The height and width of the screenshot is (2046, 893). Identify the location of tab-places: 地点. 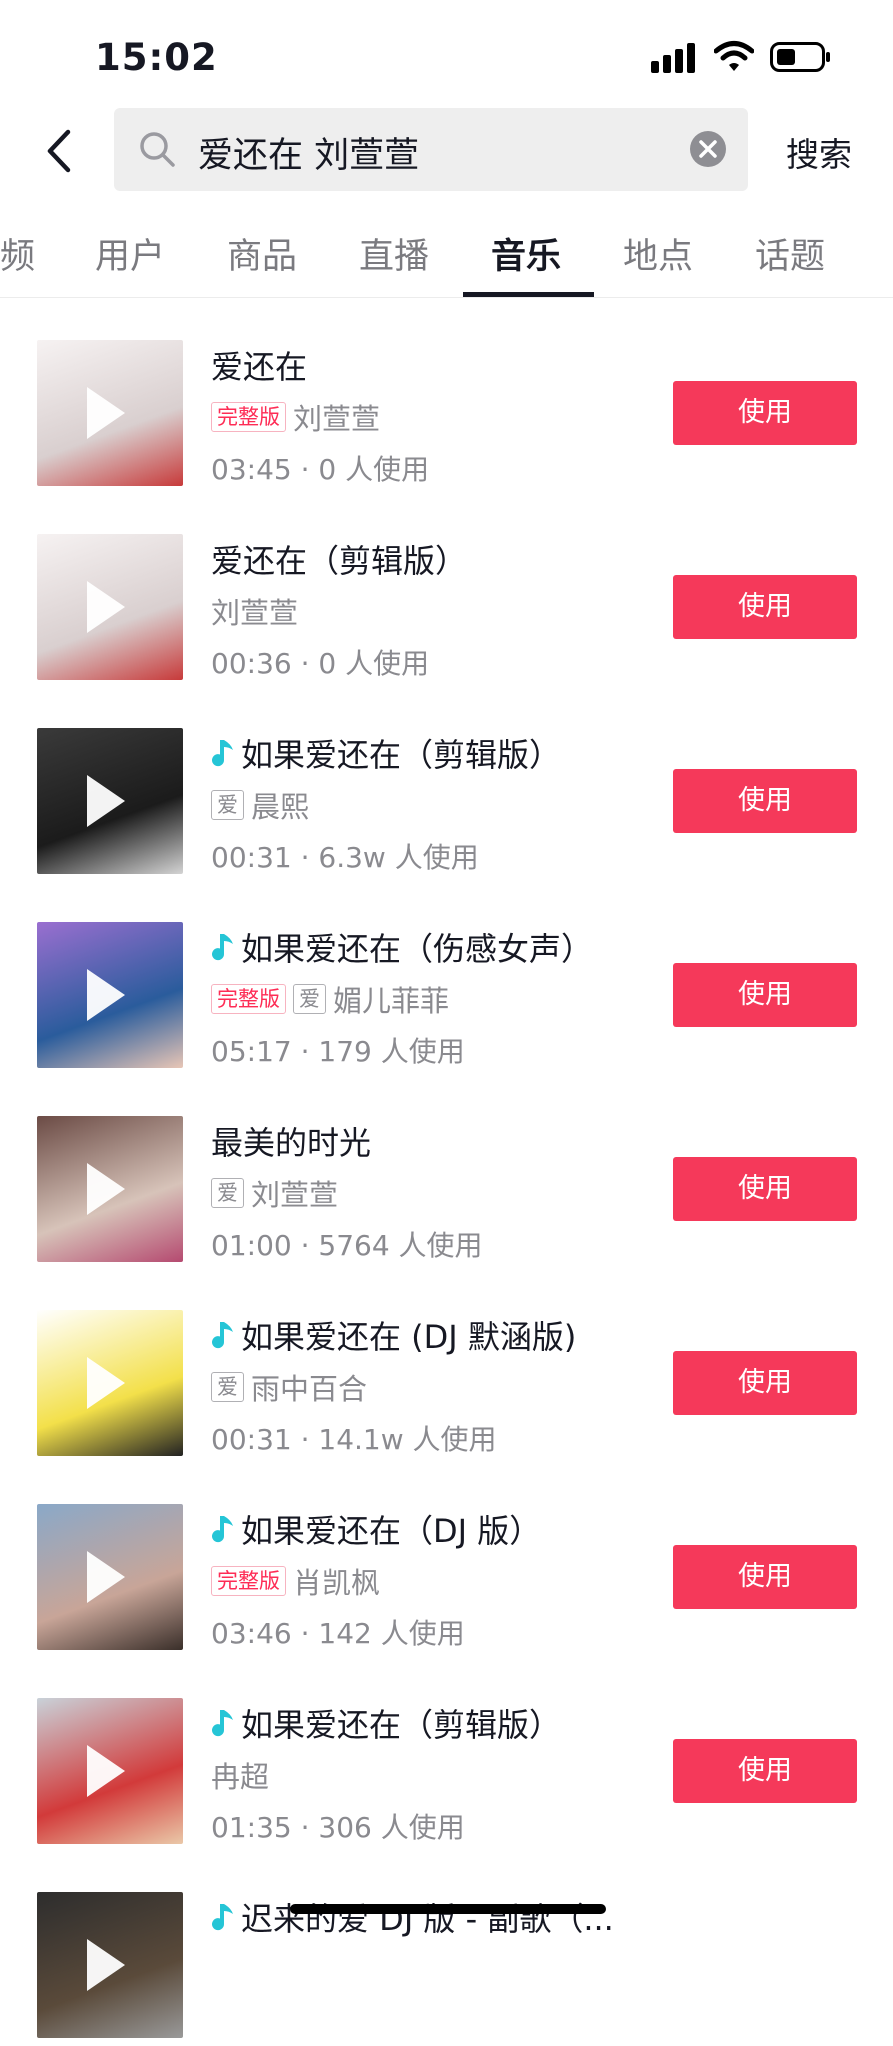
(658, 253).